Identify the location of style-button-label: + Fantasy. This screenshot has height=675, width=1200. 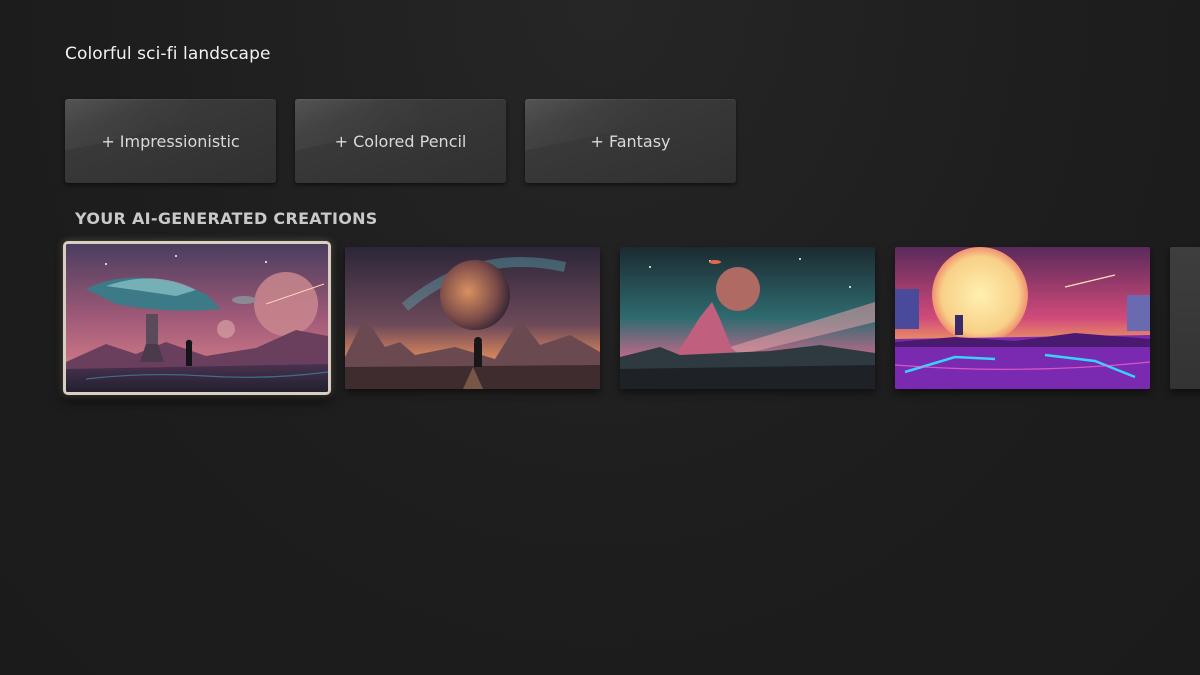
(630, 141).